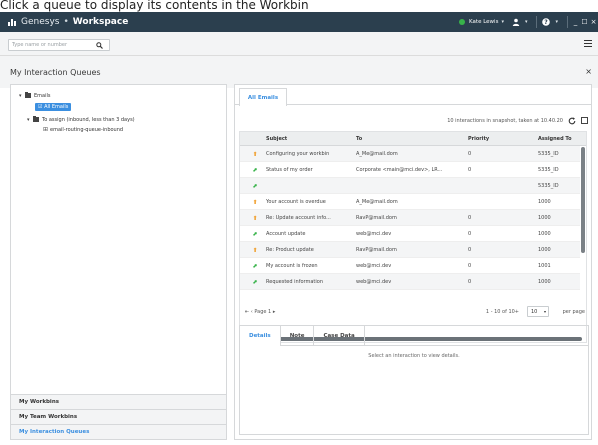 The image size is (598, 445). Describe the element at coordinates (593, 22) in the screenshot. I see `close-window-button: ×` at that location.